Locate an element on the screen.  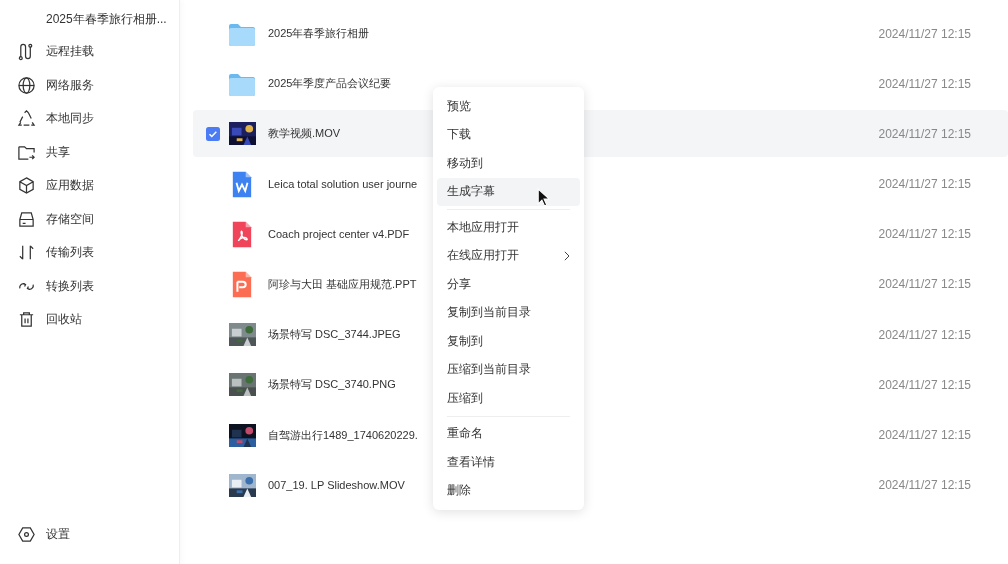
file-name: 场景特写 DSC_3740.PNG is located at coordinates (332, 385).